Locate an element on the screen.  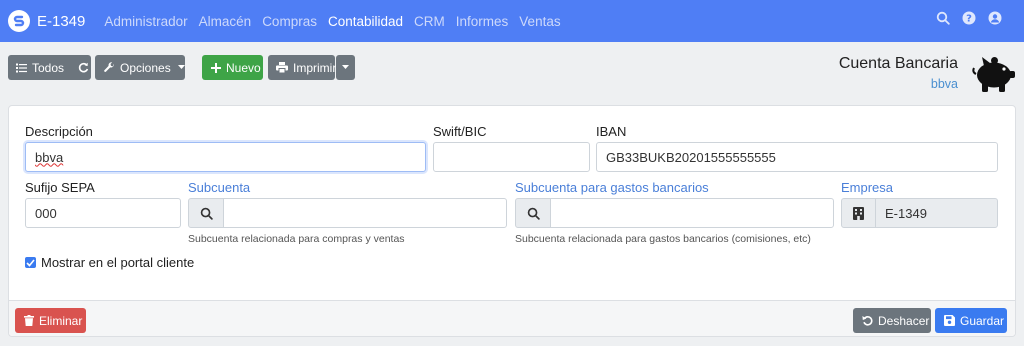
todos-button: Todos is located at coordinates (49, 67).